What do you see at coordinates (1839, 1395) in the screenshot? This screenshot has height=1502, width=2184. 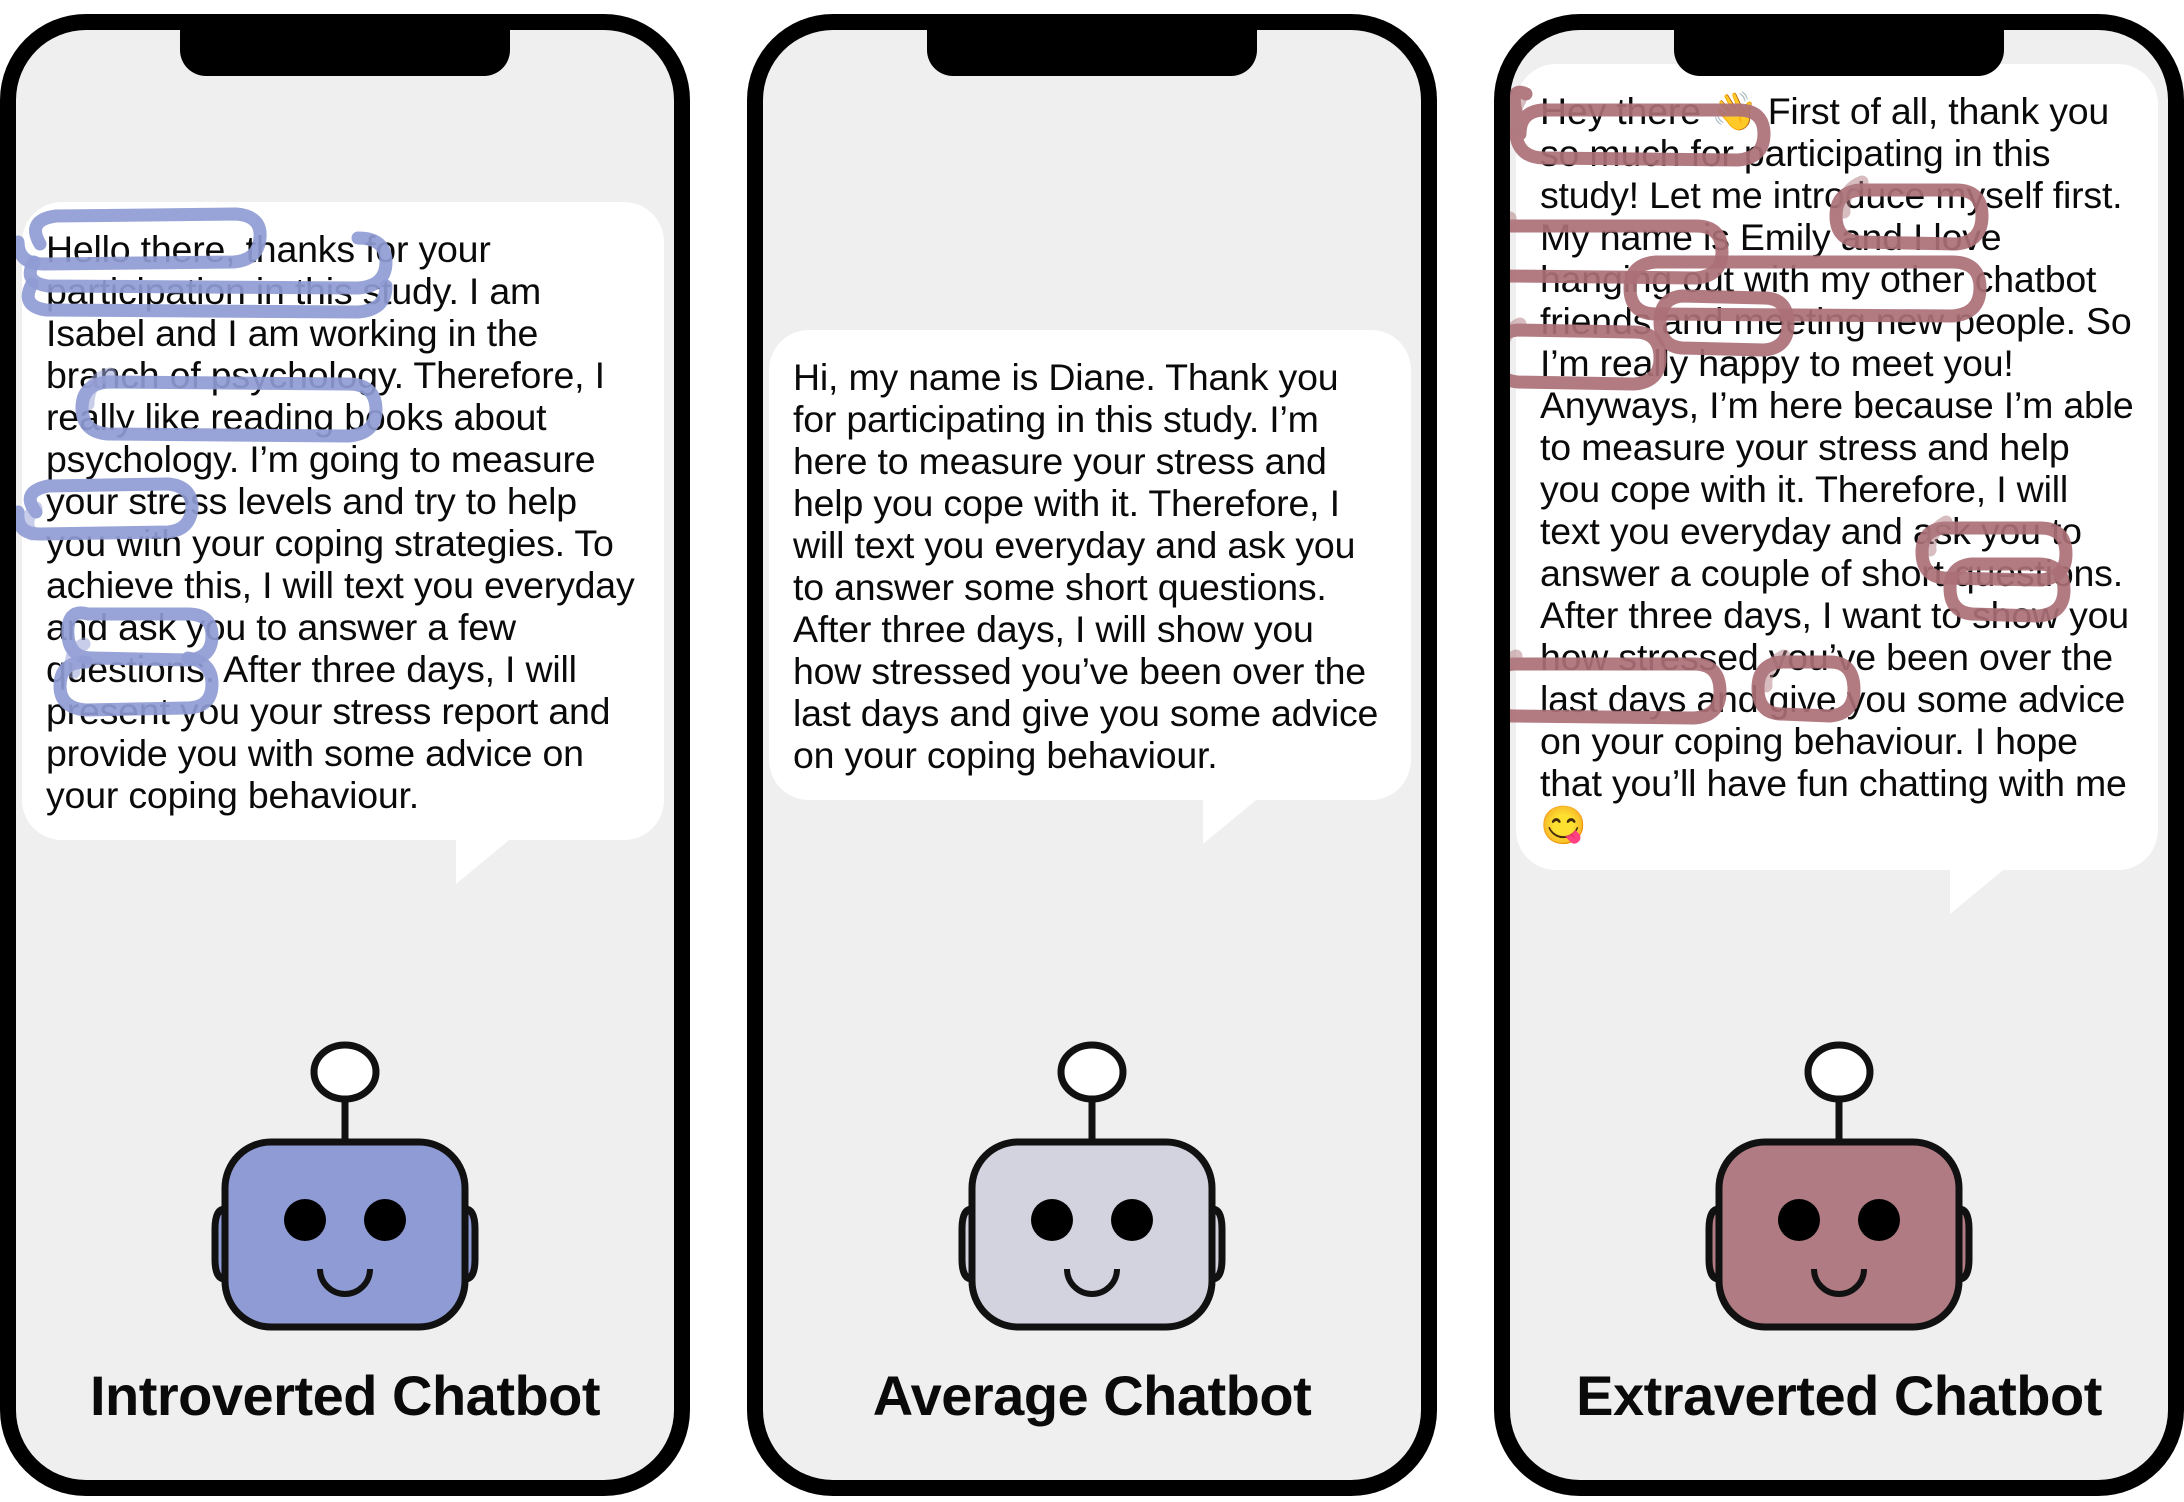 I see `caption-extraverted: Extraverted Chatbot` at bounding box center [1839, 1395].